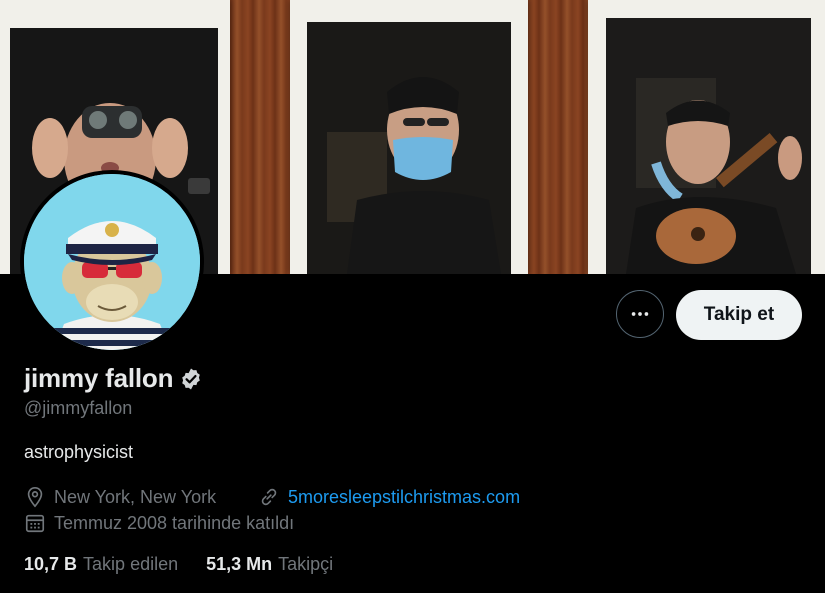 The width and height of the screenshot is (825, 593). Describe the element at coordinates (739, 315) in the screenshot. I see `follow-button: Takip et` at that location.